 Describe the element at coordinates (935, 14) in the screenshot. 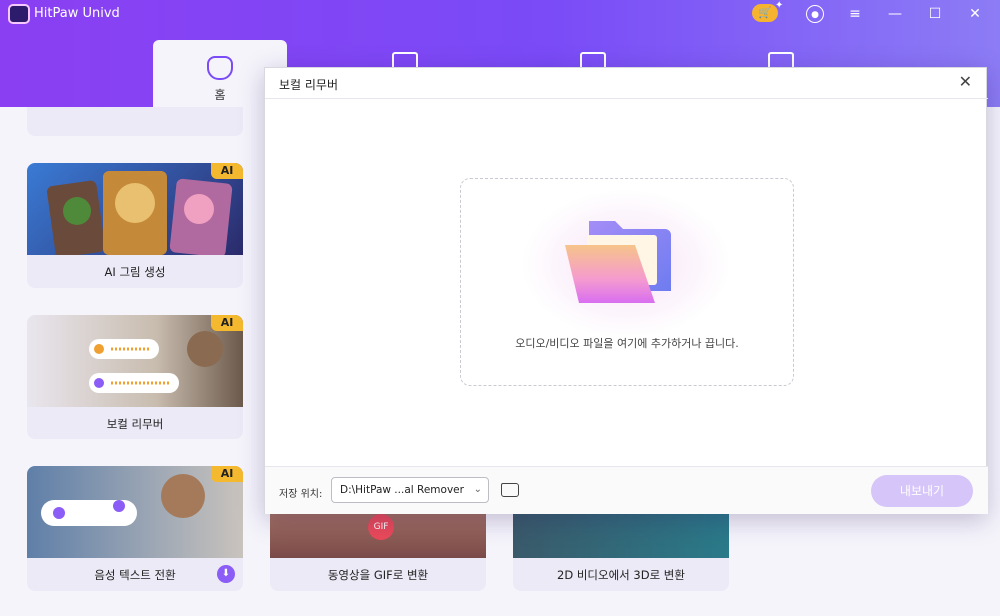

I see `maximize-icon: ☐` at that location.